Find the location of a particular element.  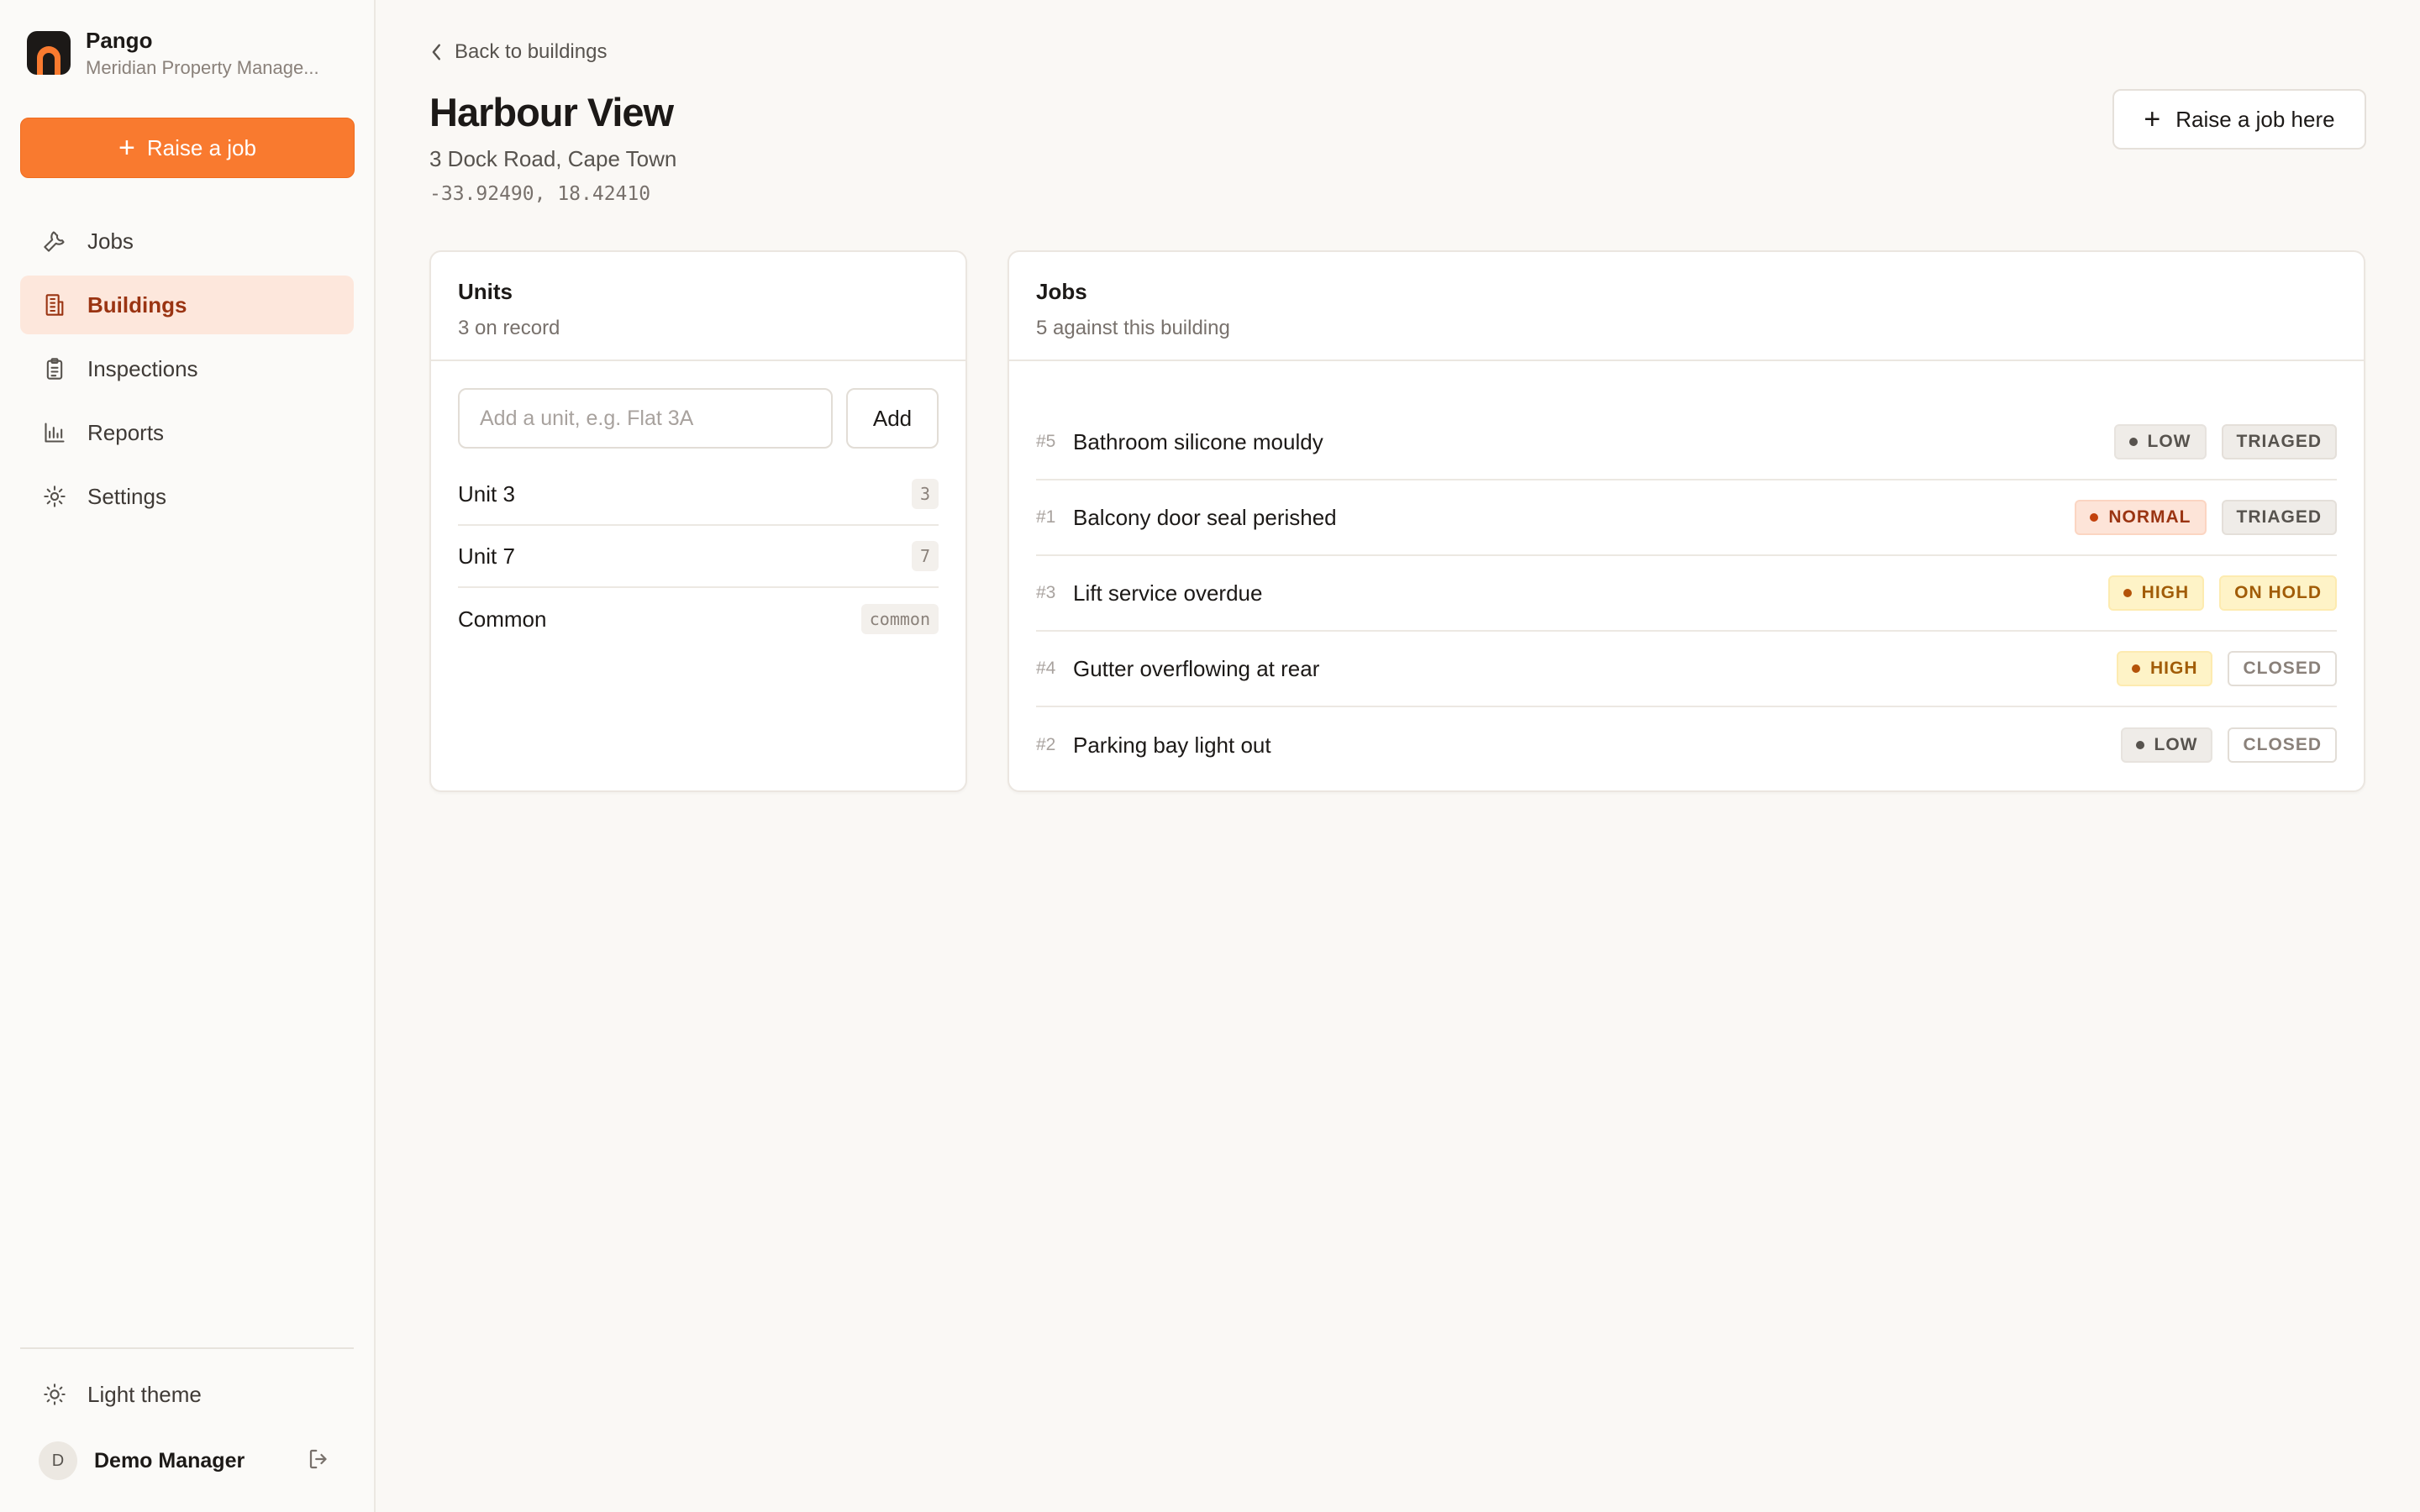

job-number: #3 is located at coordinates (1046, 592).